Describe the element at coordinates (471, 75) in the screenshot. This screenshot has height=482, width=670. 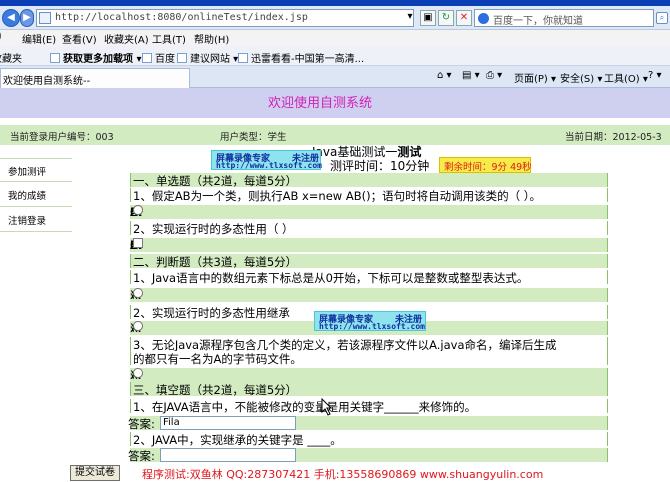
I see `feeds-icon: ▤ ▾` at that location.